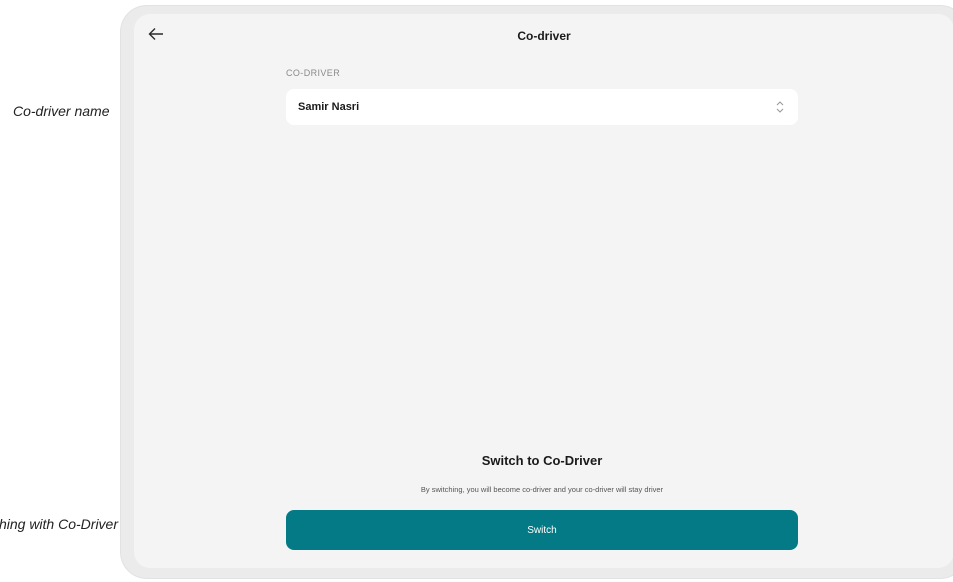 This screenshot has width=953, height=582. I want to click on switch-button: Switch, so click(542, 530).